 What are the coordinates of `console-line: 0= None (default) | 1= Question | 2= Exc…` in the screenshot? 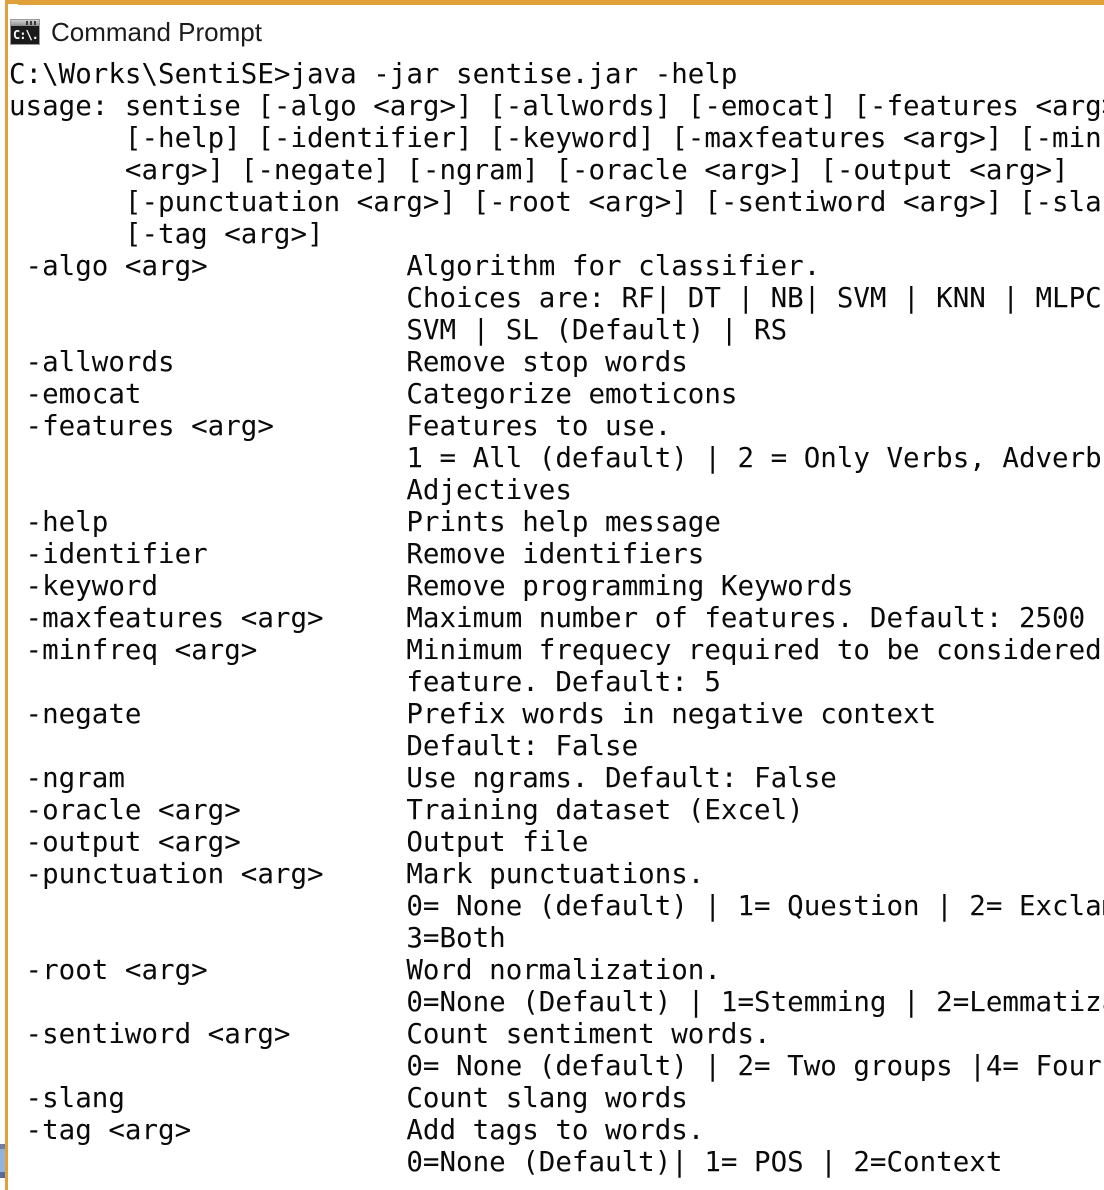 It's located at (755, 906).